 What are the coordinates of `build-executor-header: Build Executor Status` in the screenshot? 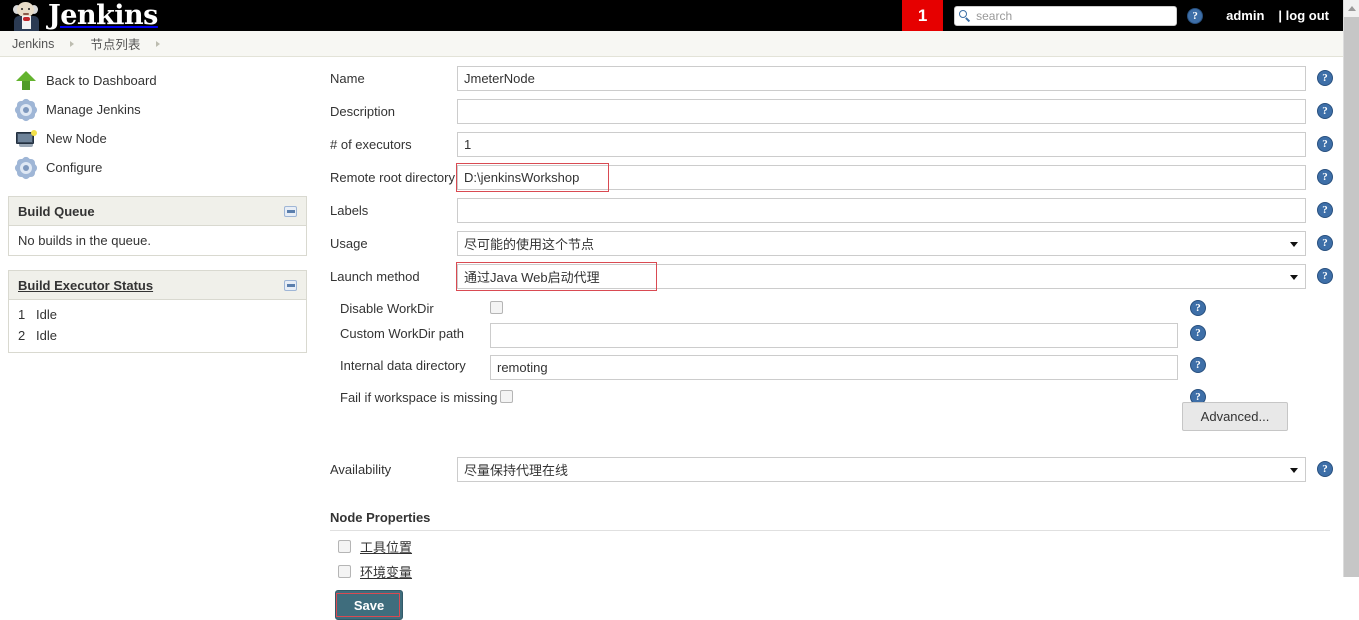 It's located at (157, 285).